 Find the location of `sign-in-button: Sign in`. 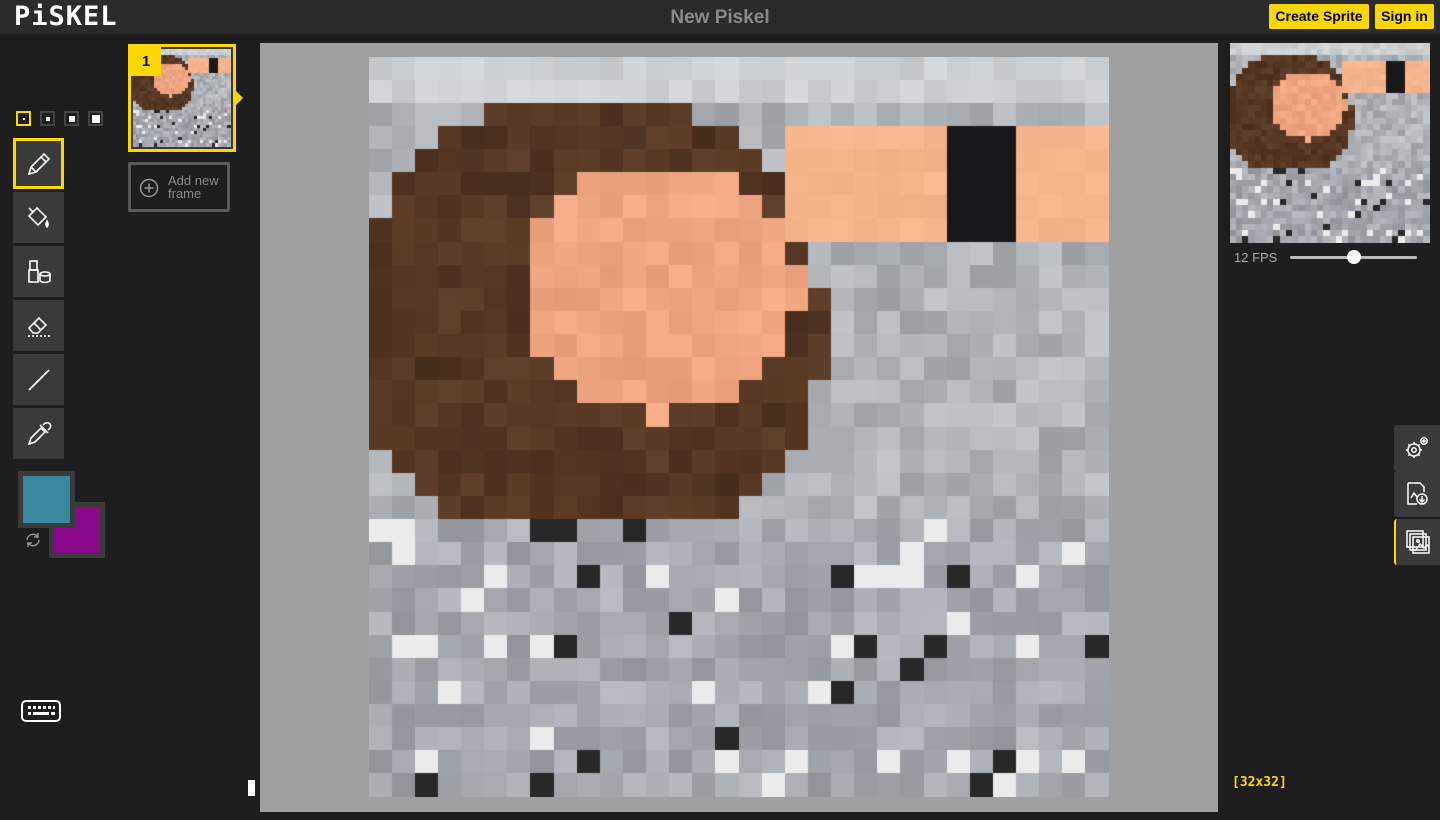

sign-in-button: Sign in is located at coordinates (1404, 16).